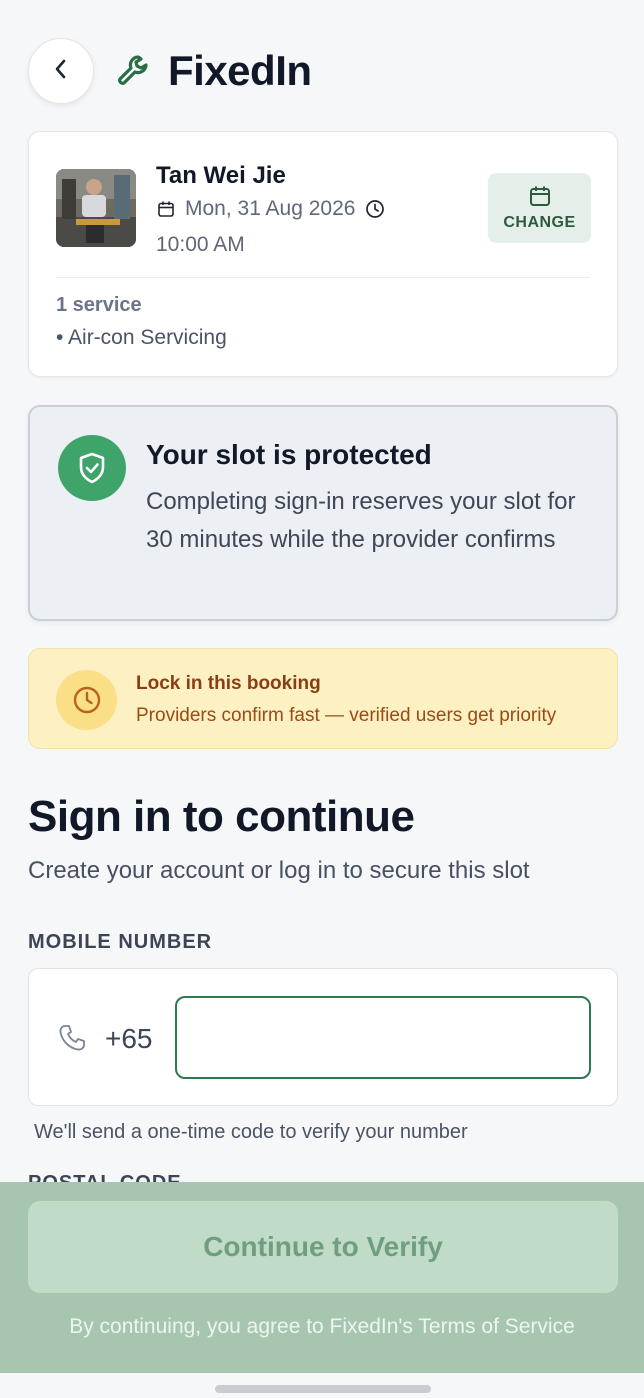 This screenshot has height=1398, width=644. I want to click on change-datetime-button: CHANGE, so click(539, 208).